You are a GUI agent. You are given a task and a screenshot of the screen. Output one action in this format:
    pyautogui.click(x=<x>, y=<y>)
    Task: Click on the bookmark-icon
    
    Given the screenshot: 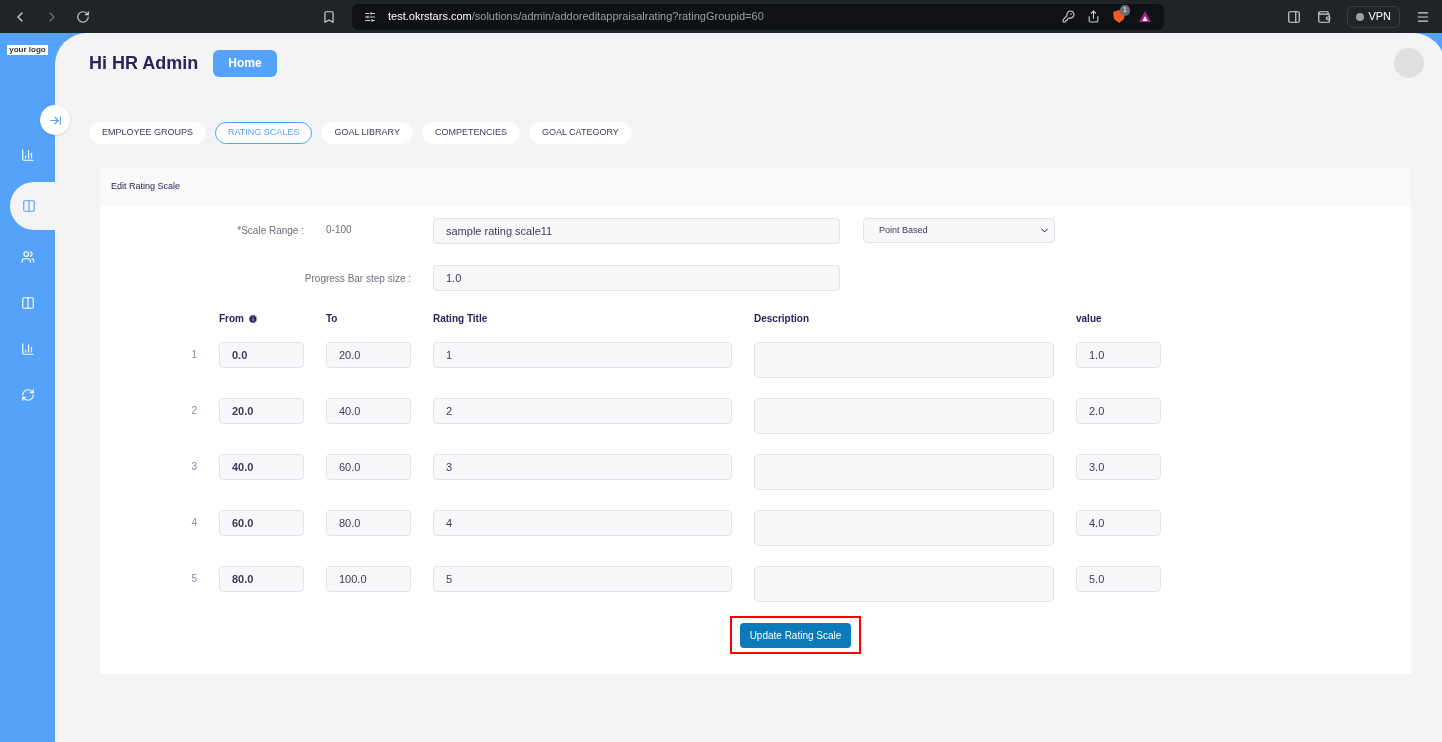 What is the action you would take?
    pyautogui.click(x=329, y=16)
    